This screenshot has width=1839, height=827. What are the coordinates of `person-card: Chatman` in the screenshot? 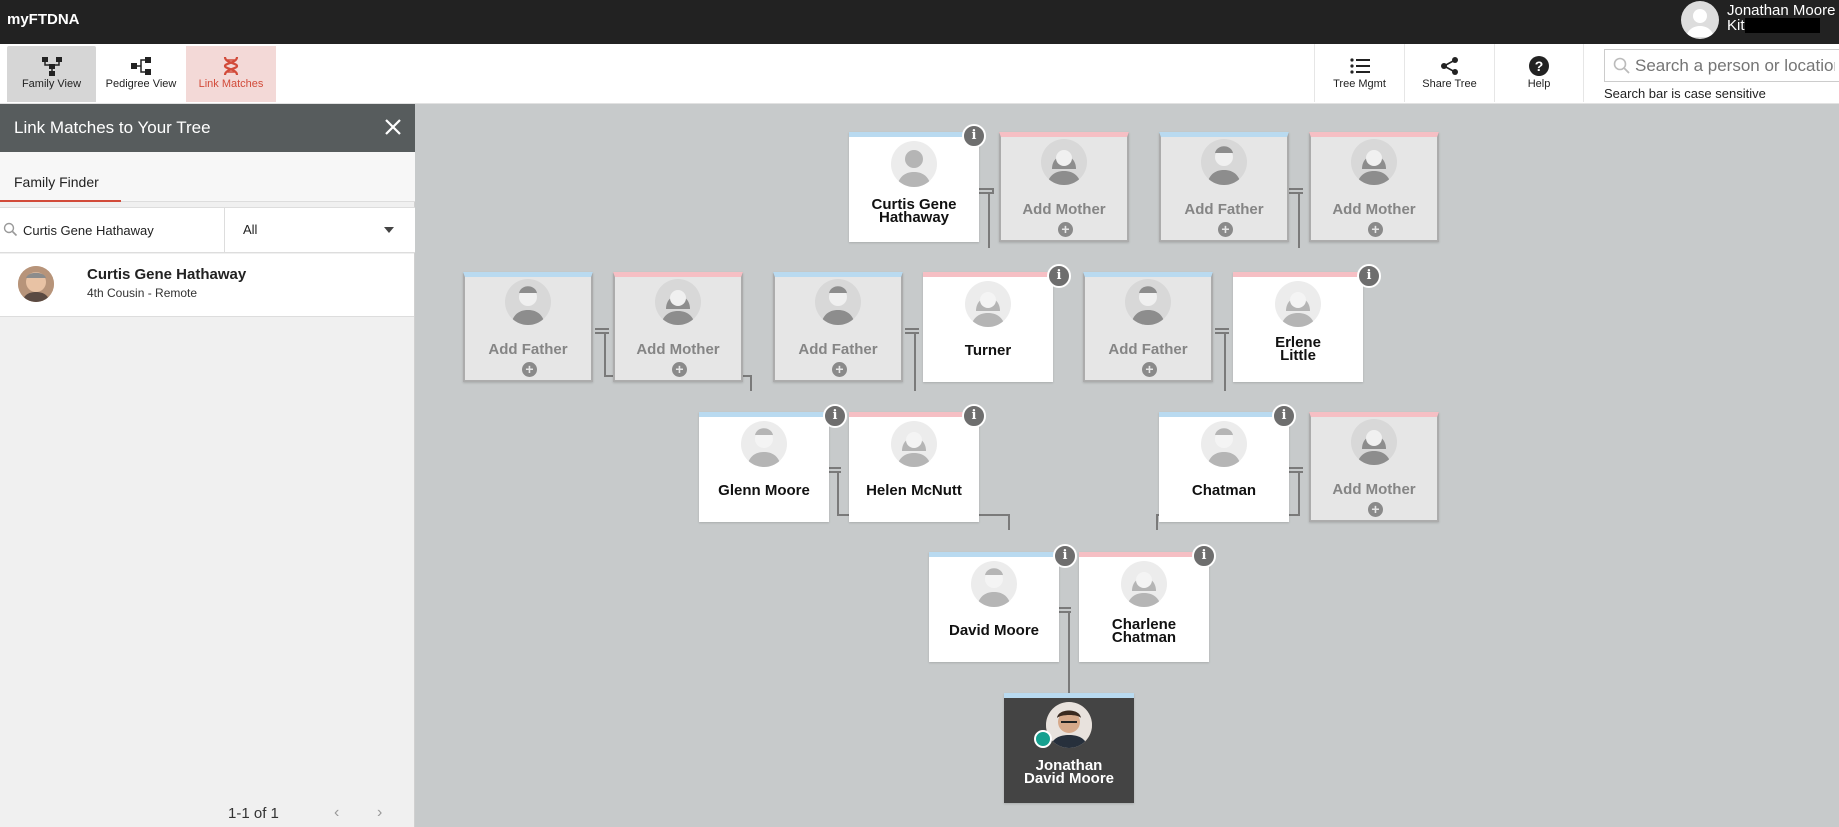 It's located at (1224, 467).